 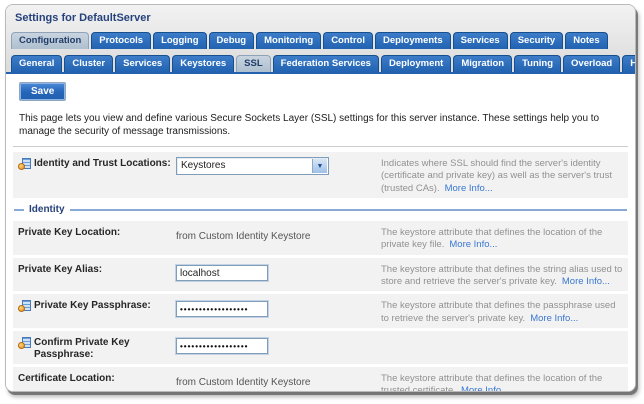 What do you see at coordinates (222, 273) in the screenshot?
I see `private-key-alias-input` at bounding box center [222, 273].